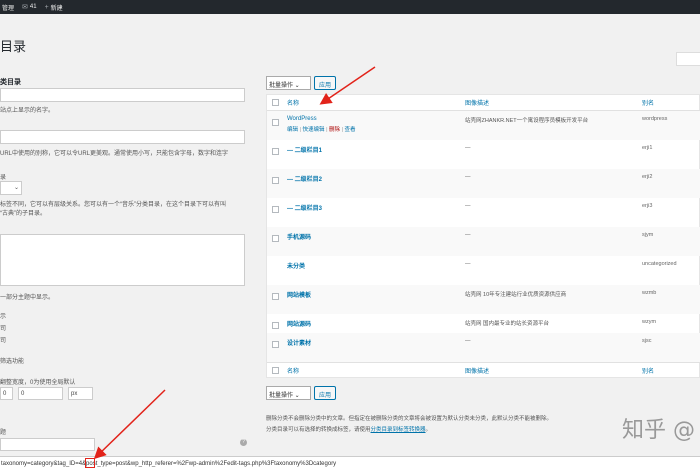 This screenshot has width=700, height=470. Describe the element at coordinates (10, 82) in the screenshot. I see `add-category-title: 类目录` at that location.